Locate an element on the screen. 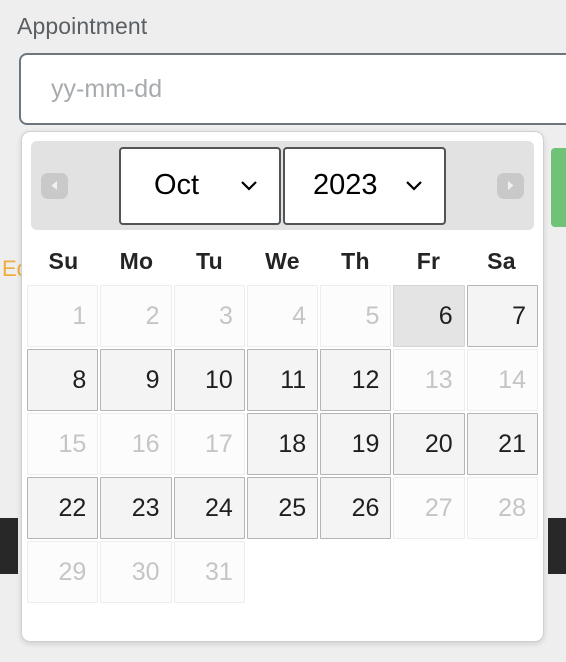 This screenshot has height=662, width=566. next-month-button is located at coordinates (510, 185).